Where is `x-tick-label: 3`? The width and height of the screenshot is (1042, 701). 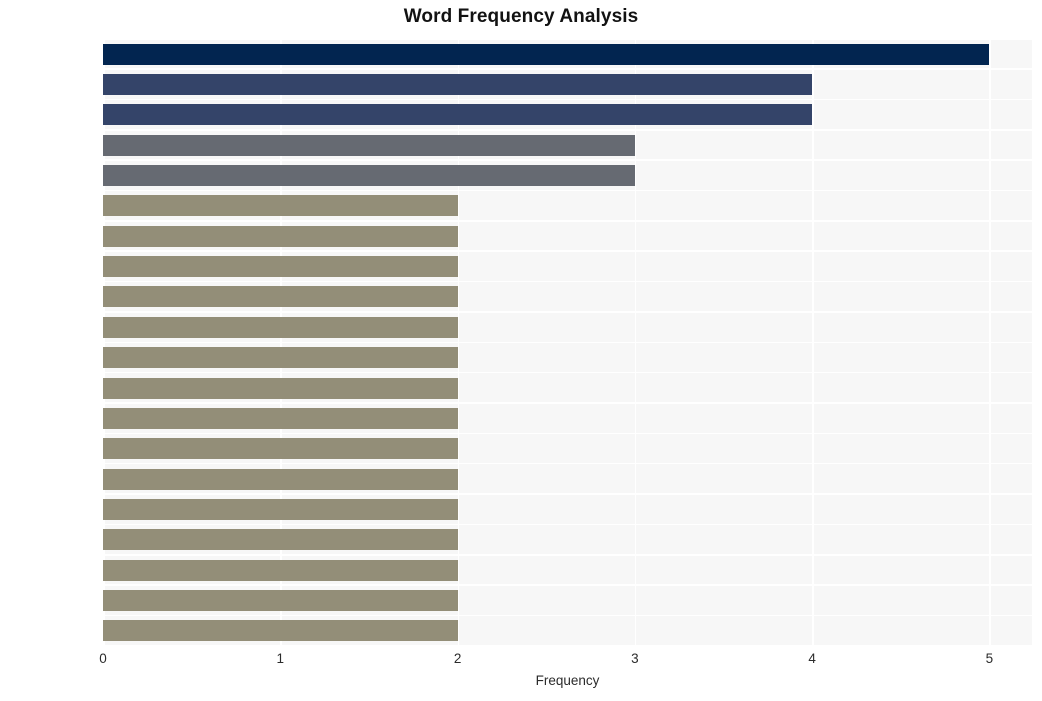 x-tick-label: 3 is located at coordinates (635, 658).